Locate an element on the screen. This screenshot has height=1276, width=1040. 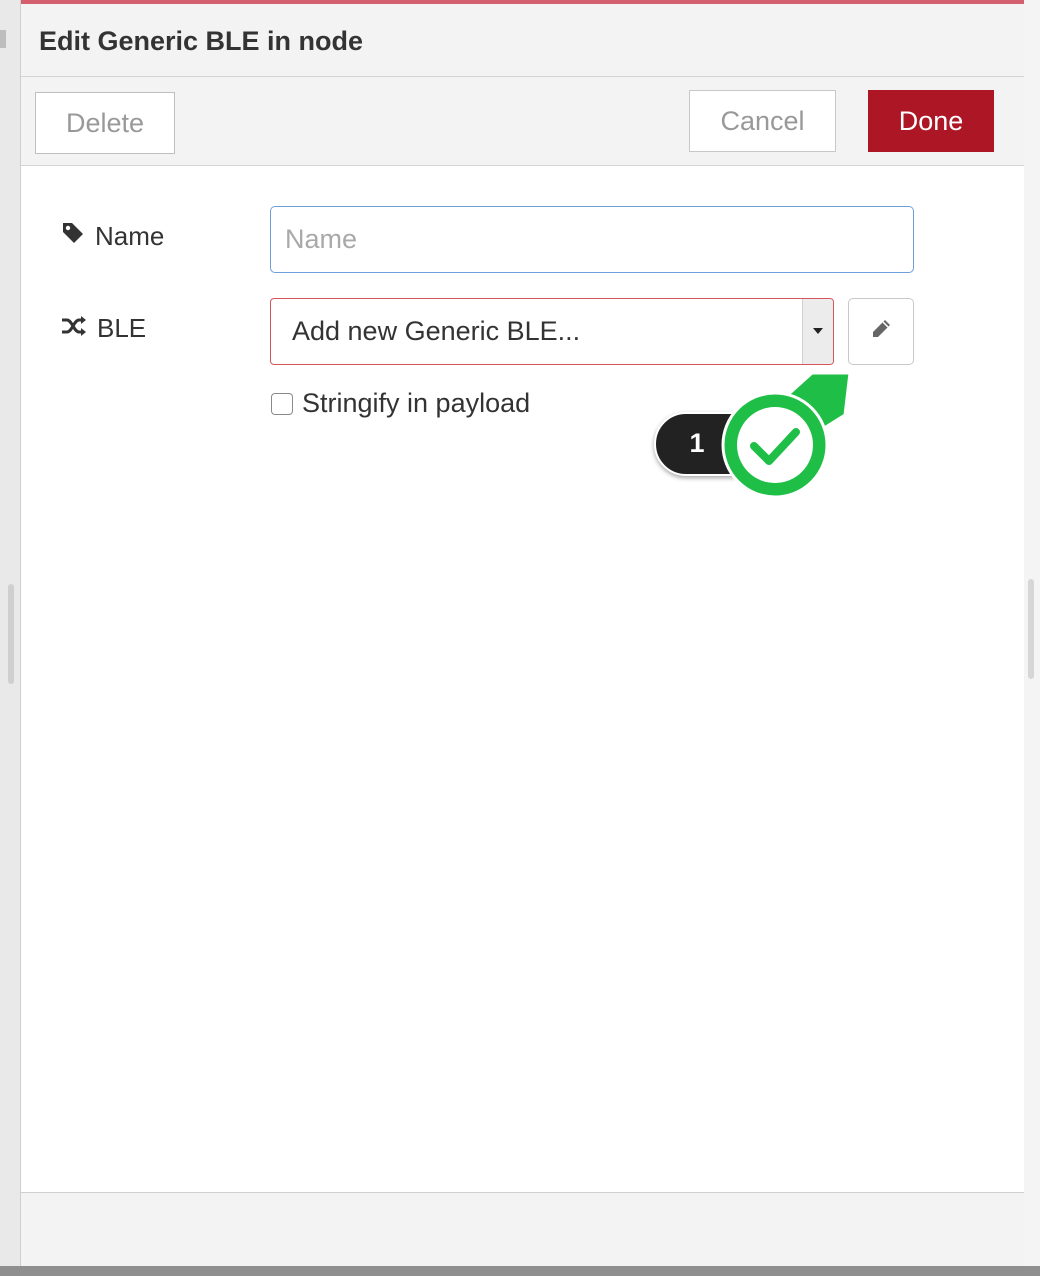
cancel-button: Cancel is located at coordinates (762, 121).